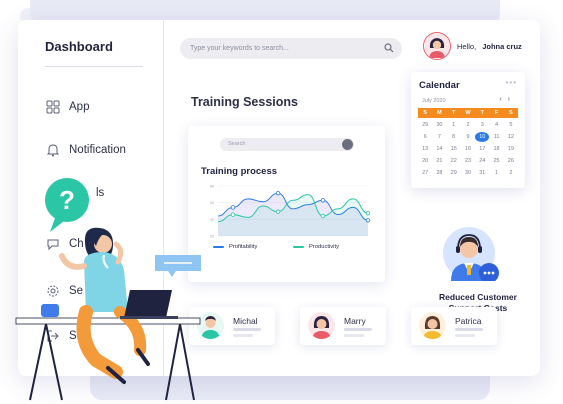  Describe the element at coordinates (67, 107) in the screenshot. I see `sidebar-item-app: App` at that location.